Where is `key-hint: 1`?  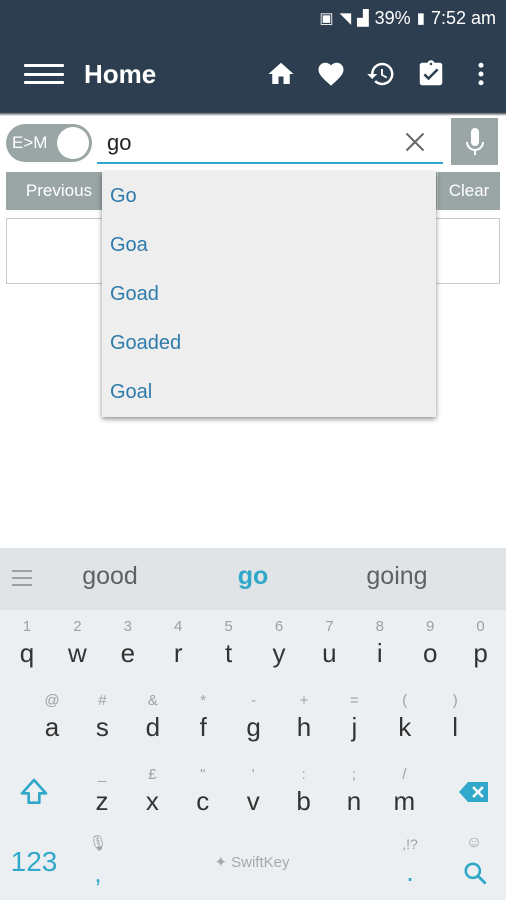 key-hint: 1 is located at coordinates (27, 626).